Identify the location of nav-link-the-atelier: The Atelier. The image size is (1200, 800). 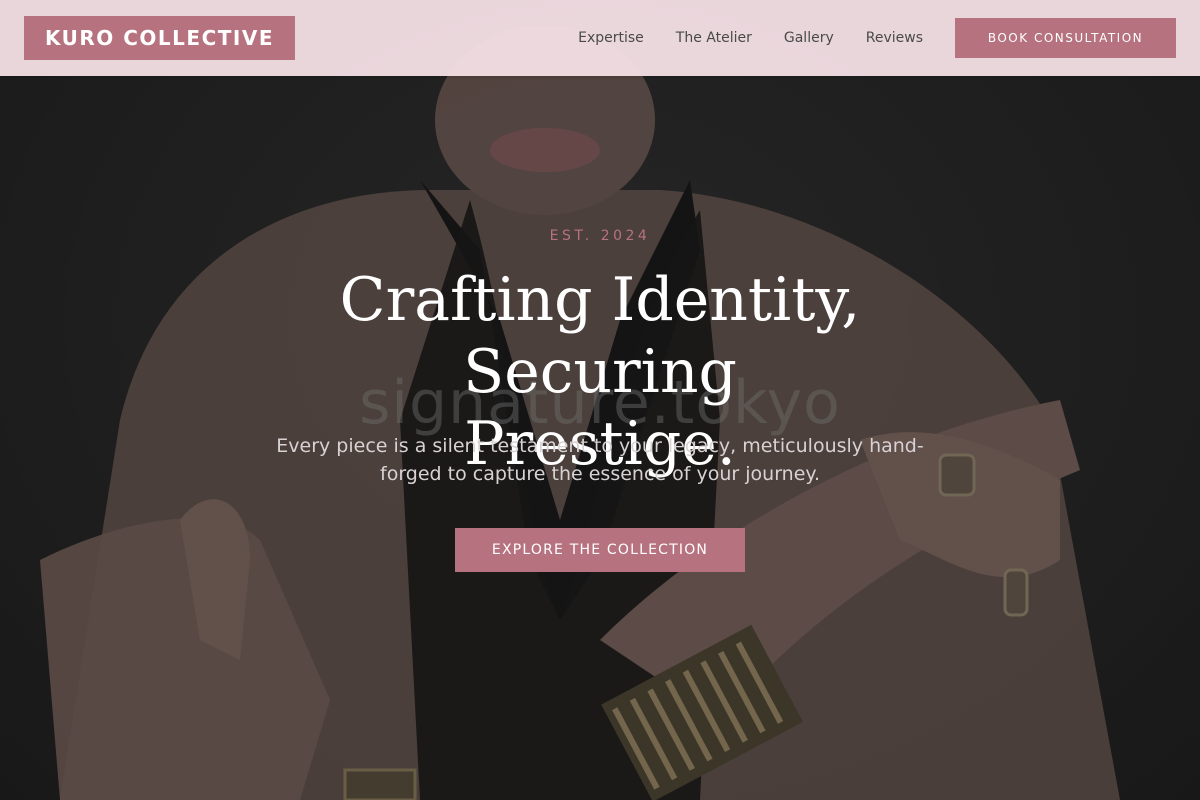
(714, 38).